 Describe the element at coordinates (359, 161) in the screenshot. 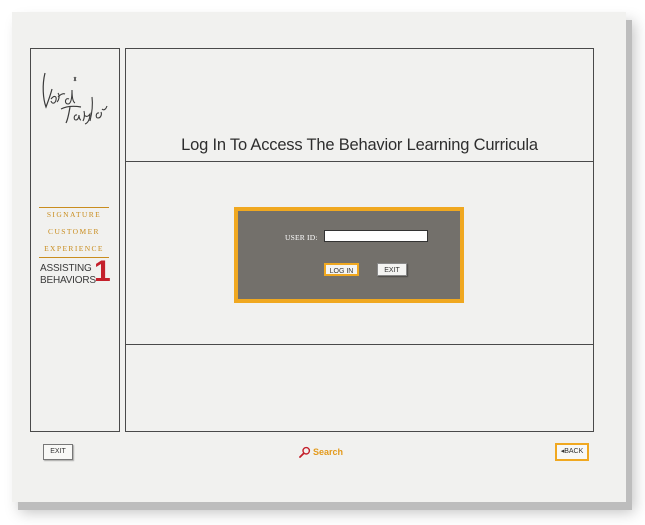

I see `title-divider` at that location.